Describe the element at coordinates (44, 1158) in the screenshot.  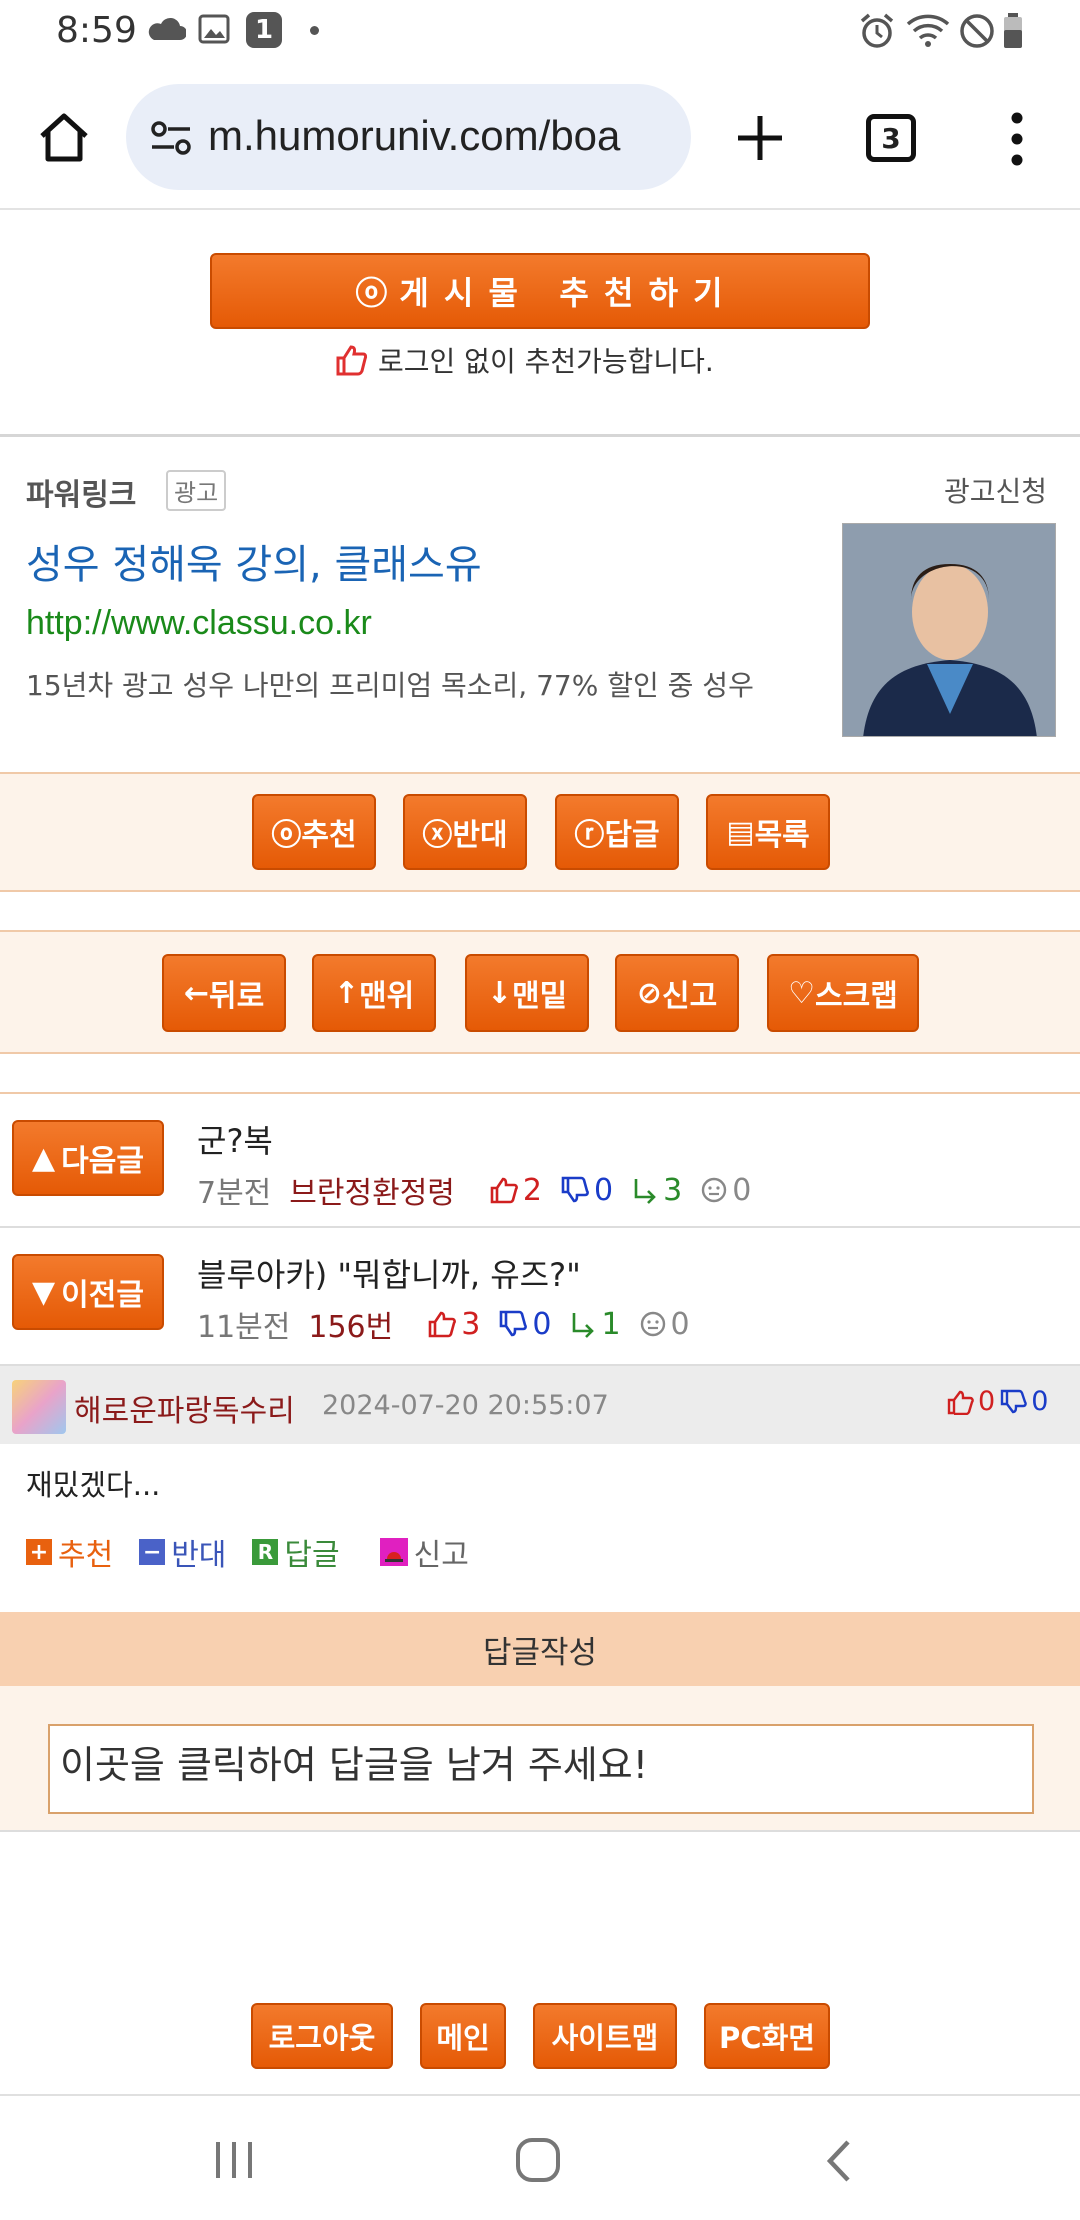
I see `triangle-up-icon: ▲` at that location.